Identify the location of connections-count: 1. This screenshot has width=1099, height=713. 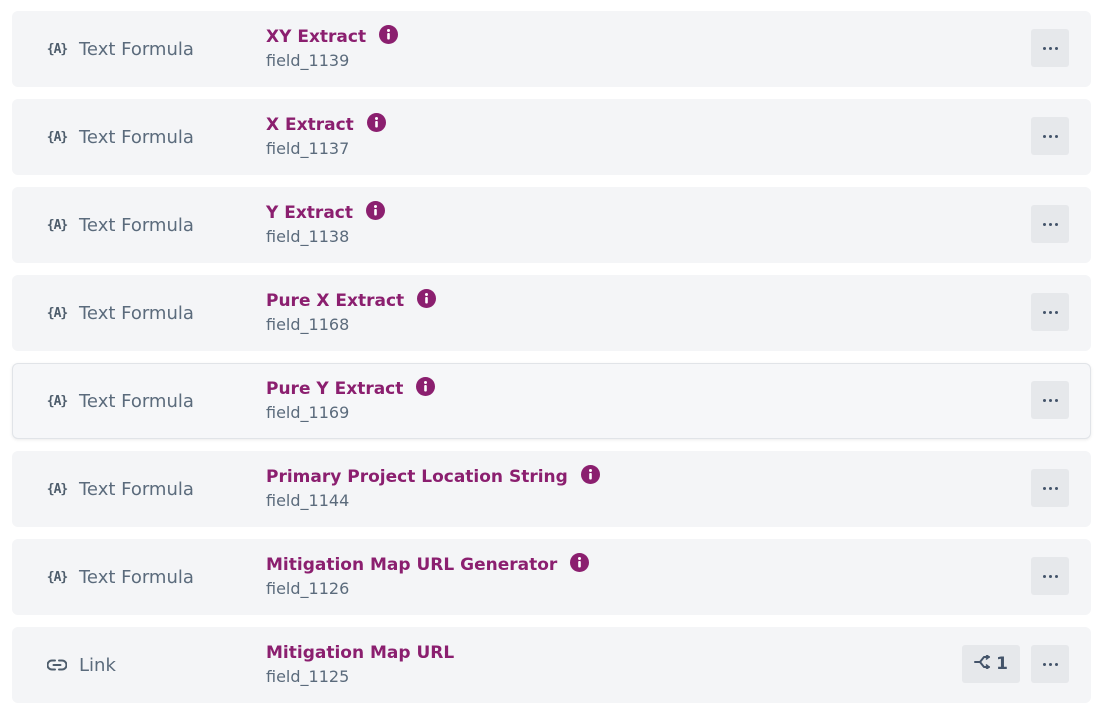
(1002, 664).